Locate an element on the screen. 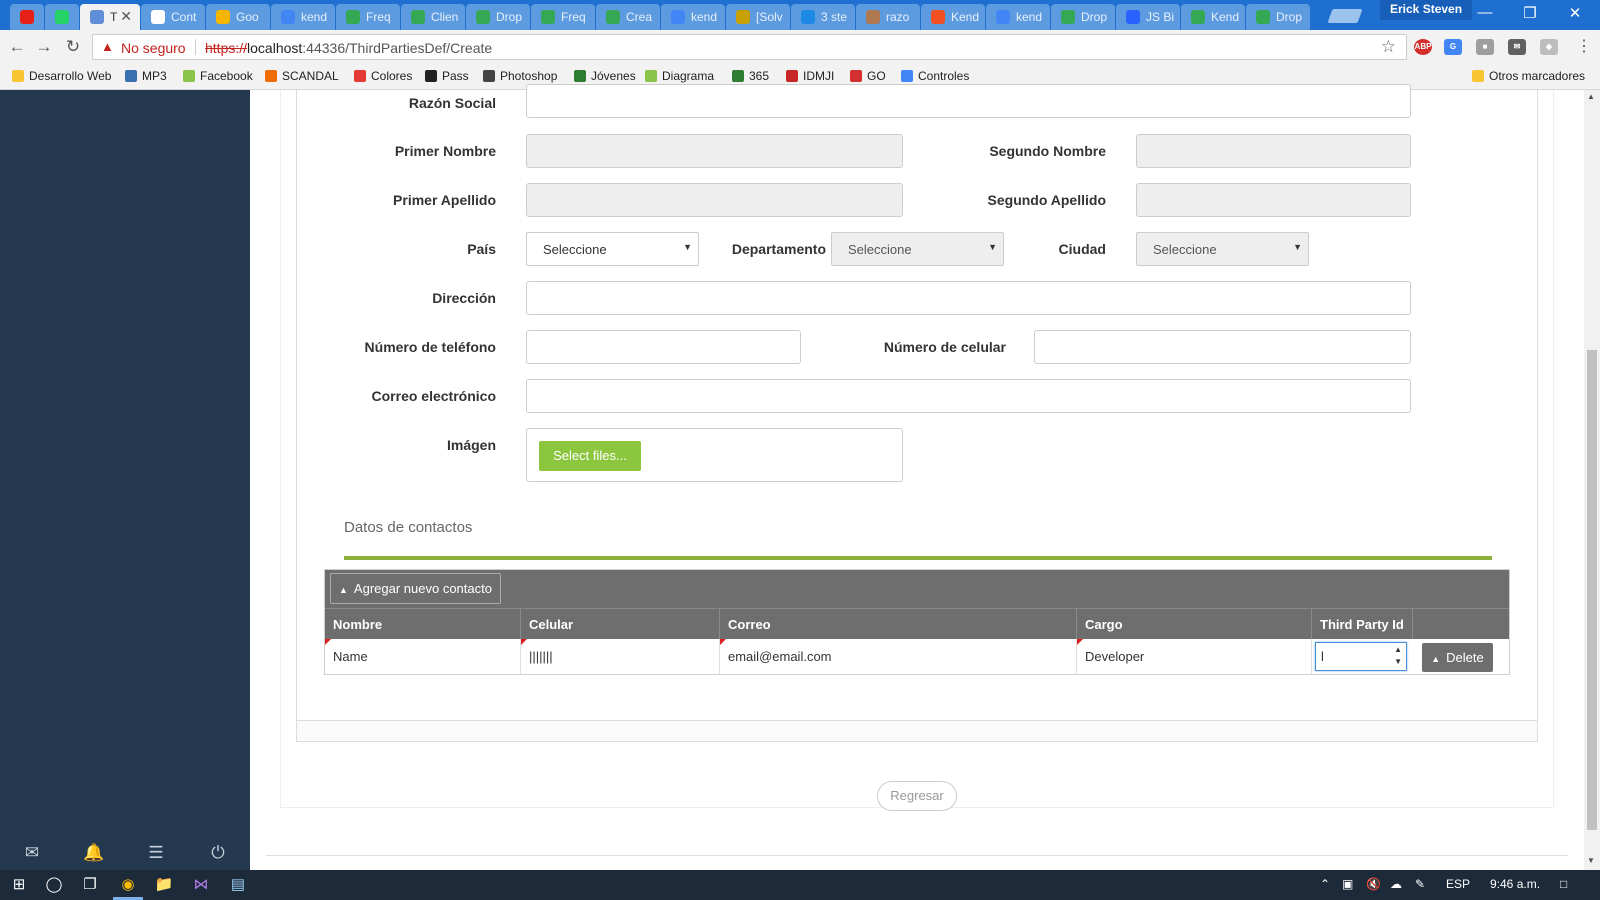  network-icon: ▣ is located at coordinates (1347, 884).